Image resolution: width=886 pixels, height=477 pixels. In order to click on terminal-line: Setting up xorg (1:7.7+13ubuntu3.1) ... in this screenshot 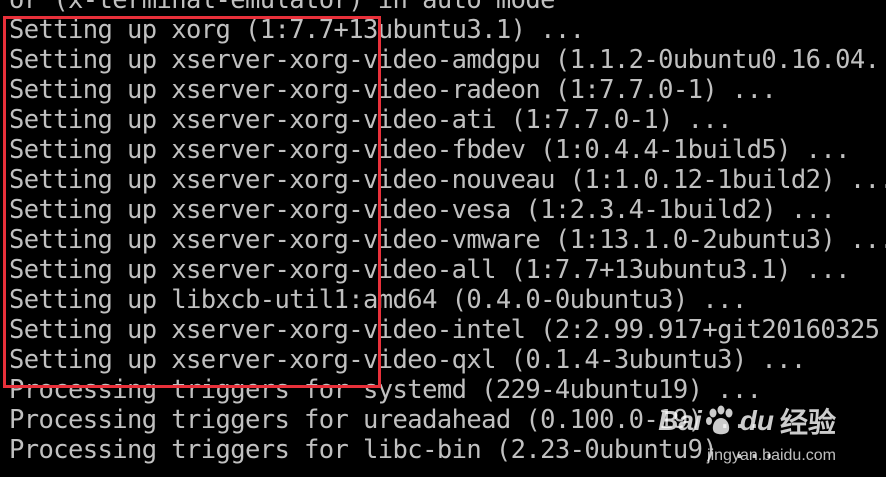, I will do `click(297, 30)`.